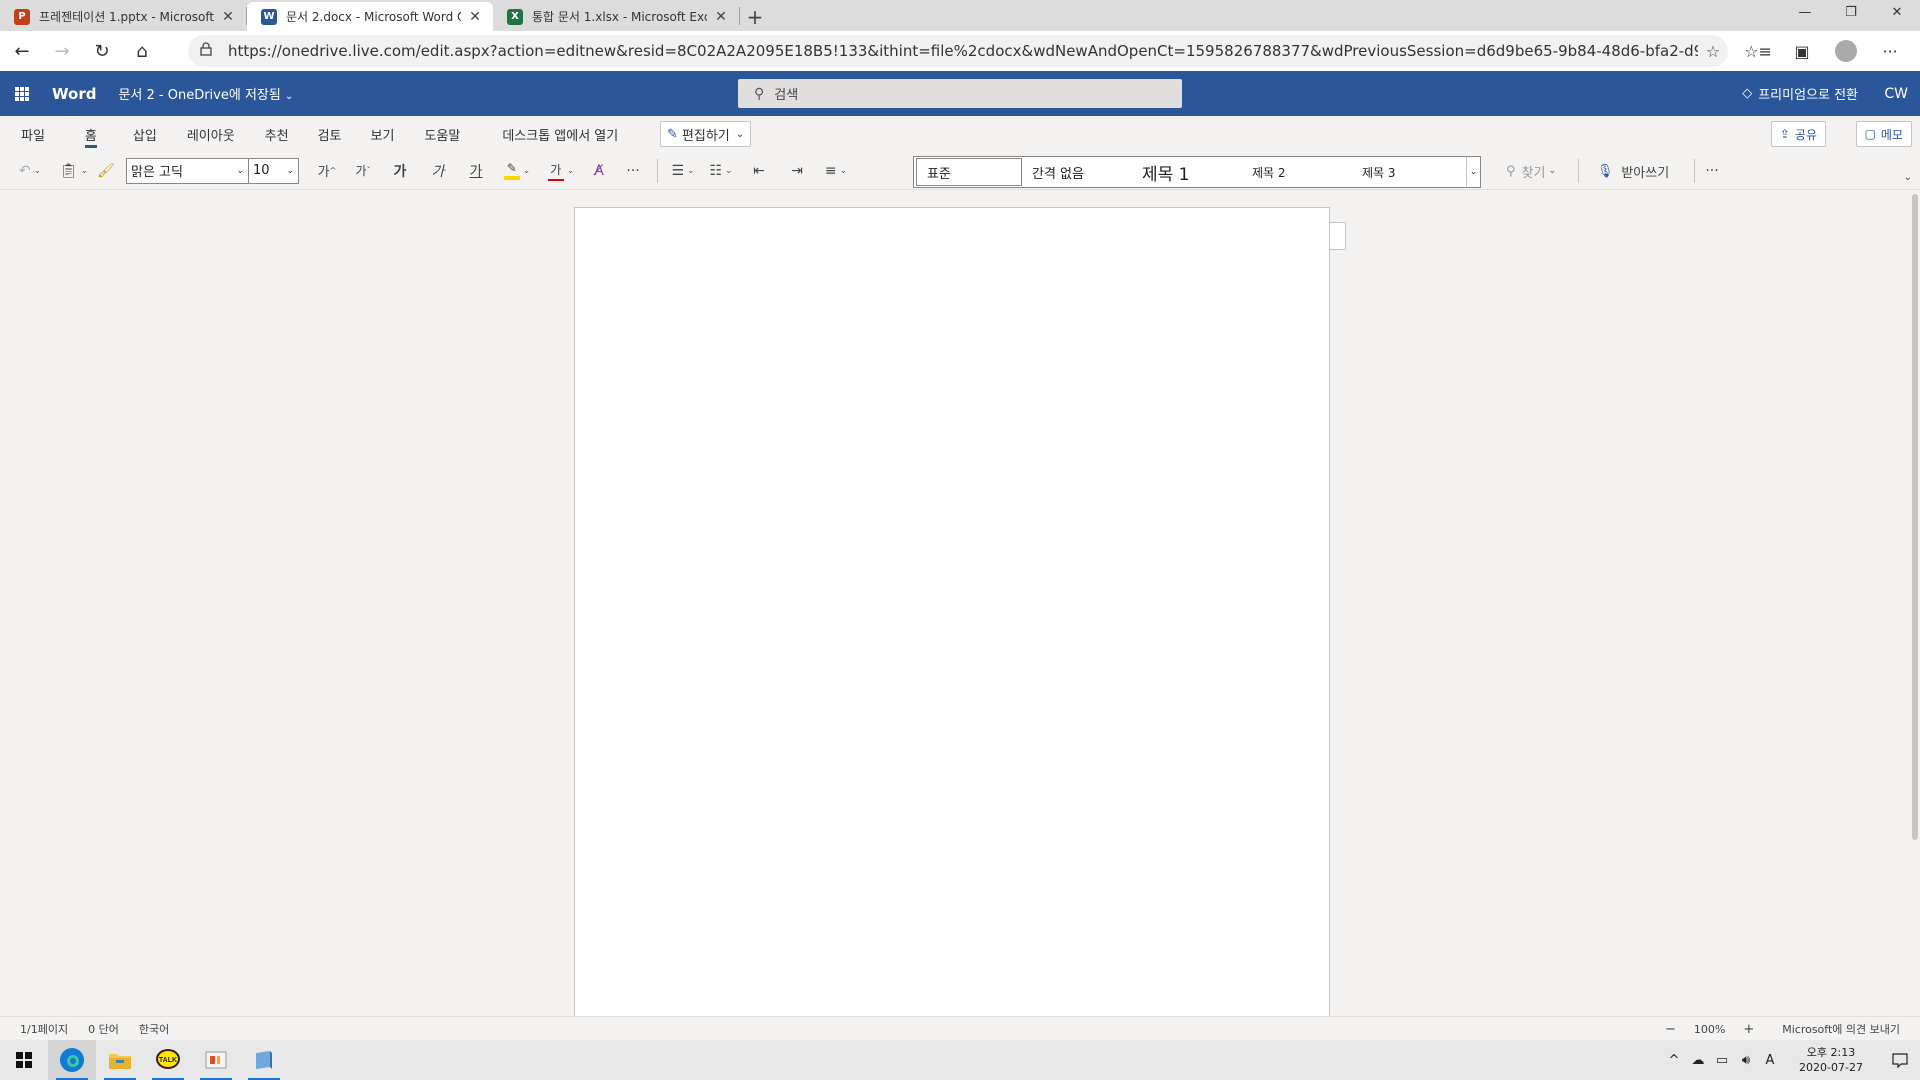 The image size is (1920, 1080). Describe the element at coordinates (560, 134) in the screenshot. I see `open-desktop-app-link: 데스크톱 앱에서 열기` at that location.